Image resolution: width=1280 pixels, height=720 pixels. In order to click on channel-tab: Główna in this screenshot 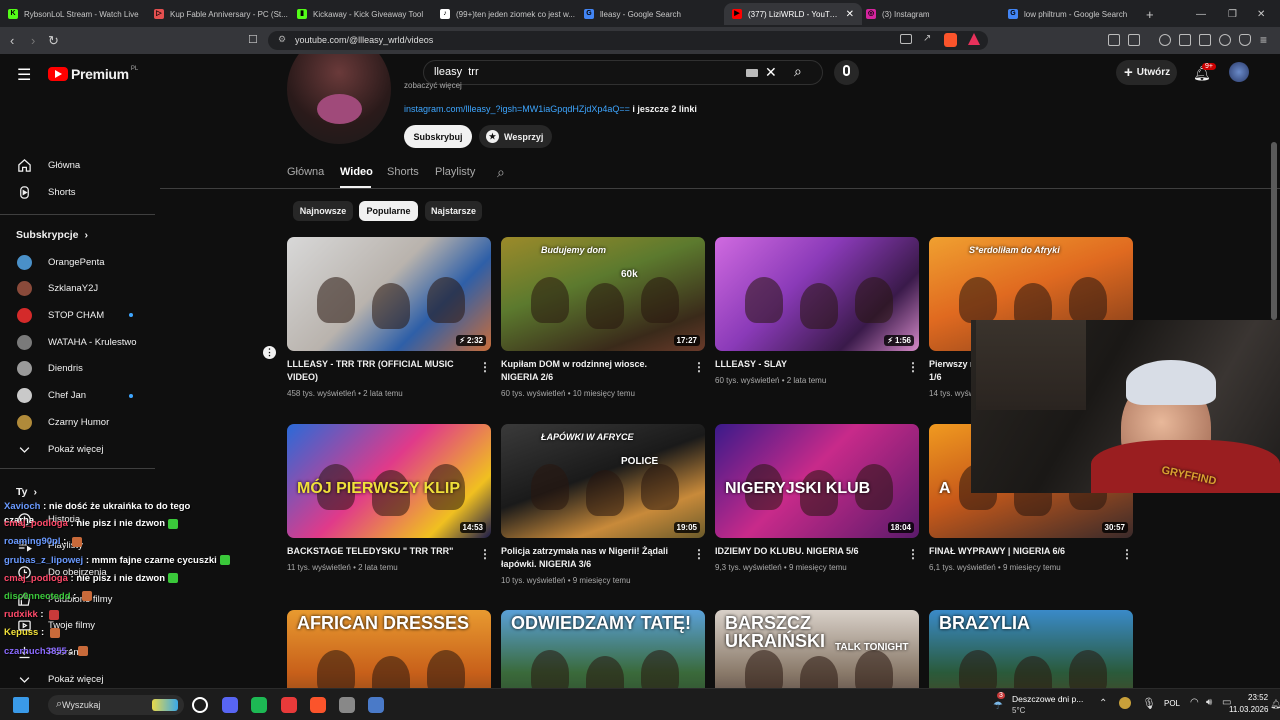, I will do `click(305, 172)`.